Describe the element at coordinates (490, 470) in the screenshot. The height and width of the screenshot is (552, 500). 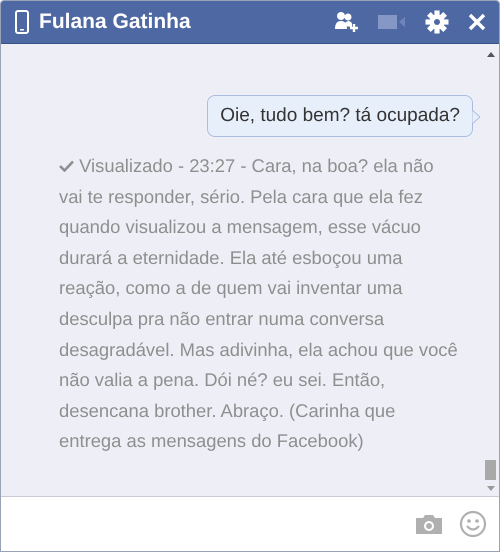
I see `scrollbar-thumb` at that location.